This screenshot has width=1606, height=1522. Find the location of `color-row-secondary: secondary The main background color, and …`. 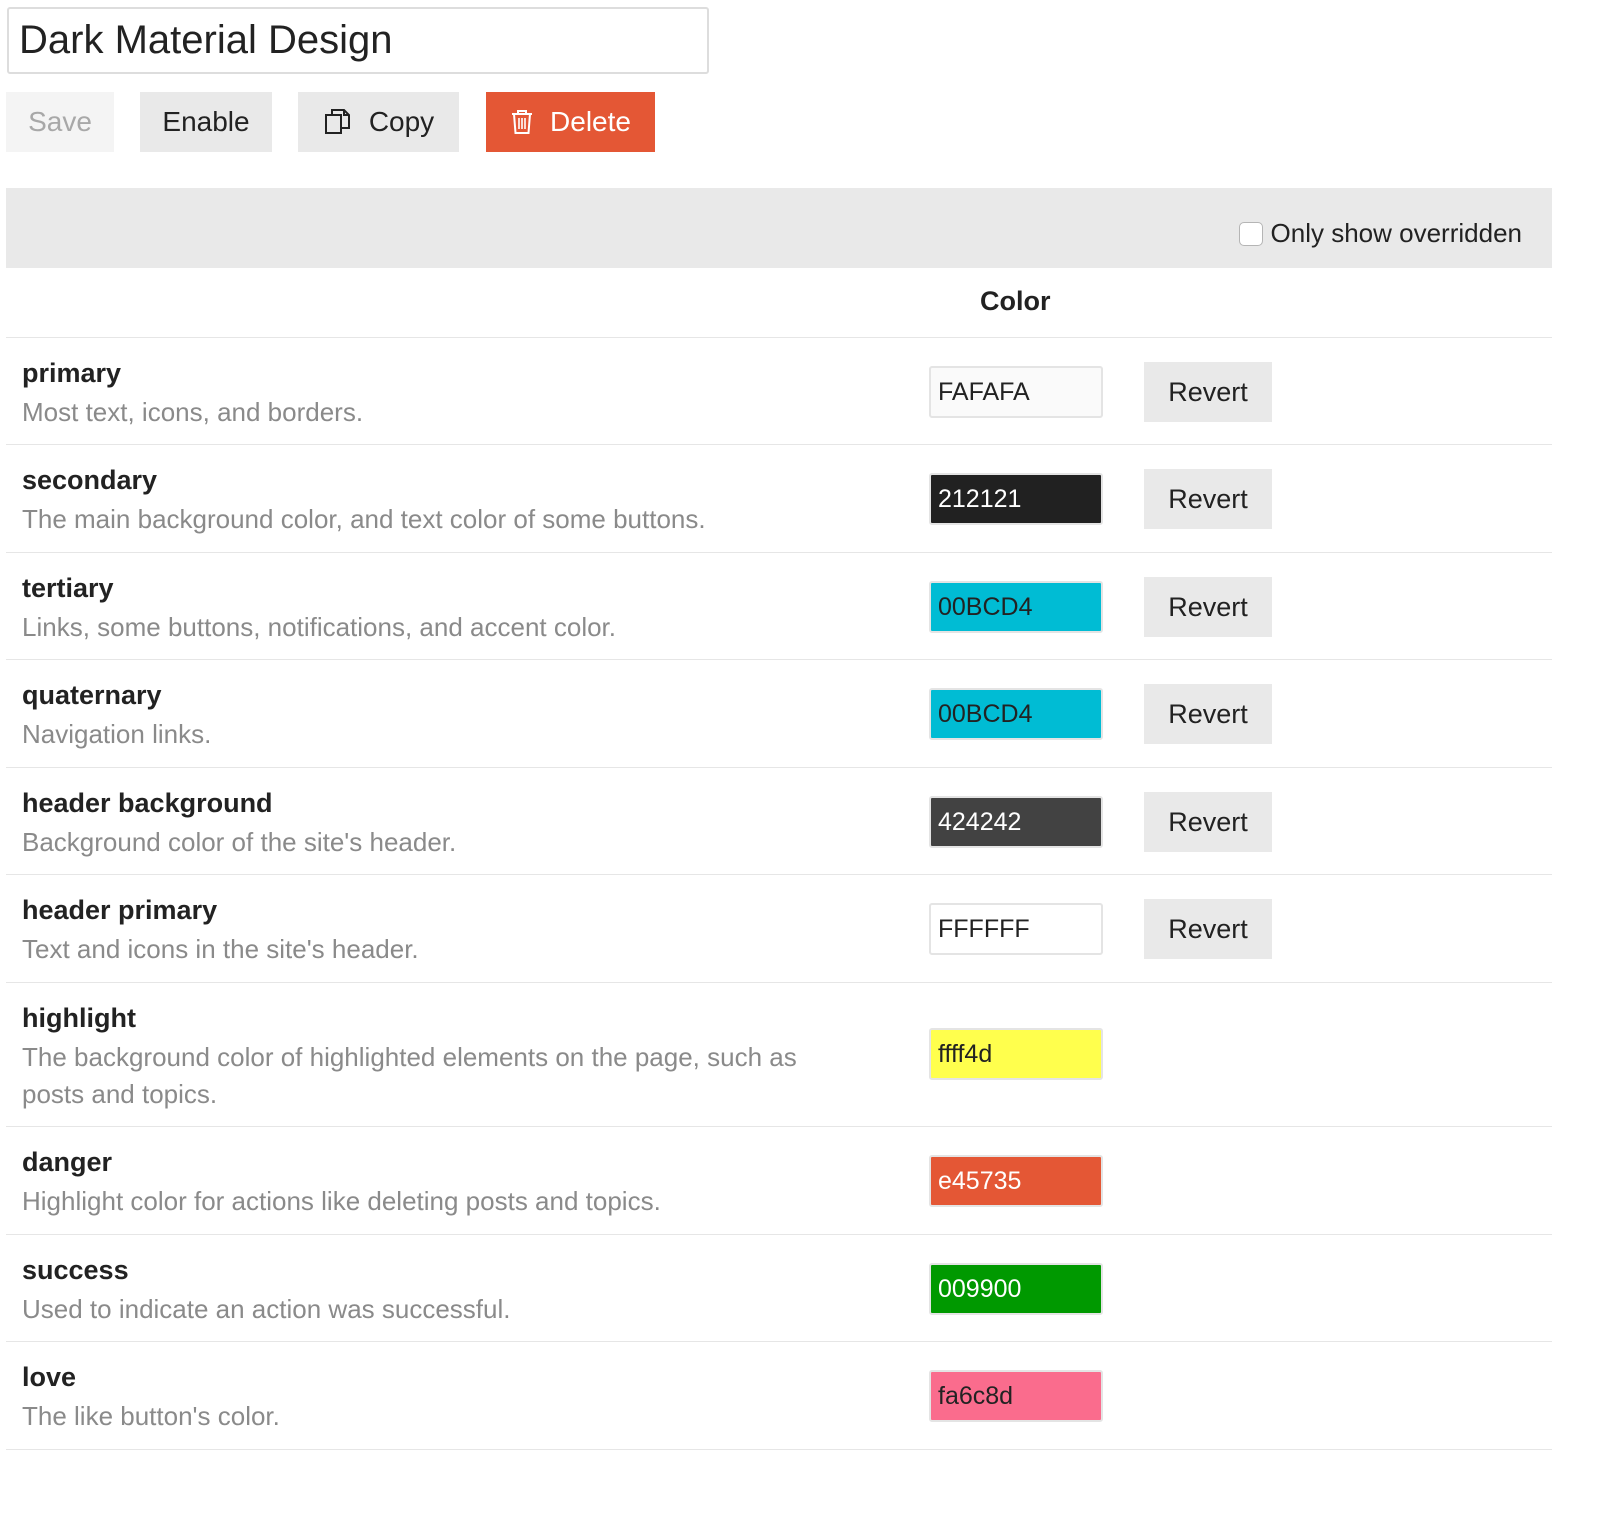

color-row-secondary: secondary The main background color, and … is located at coordinates (779, 499).